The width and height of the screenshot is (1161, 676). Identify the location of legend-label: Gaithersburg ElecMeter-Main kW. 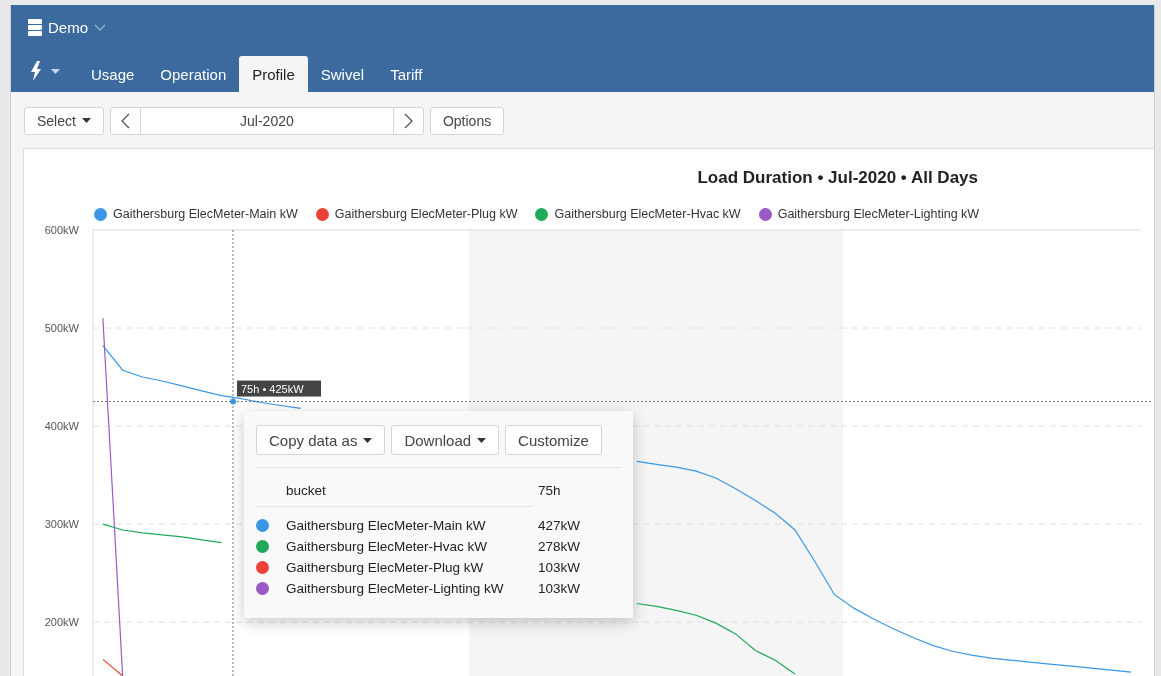
(205, 214).